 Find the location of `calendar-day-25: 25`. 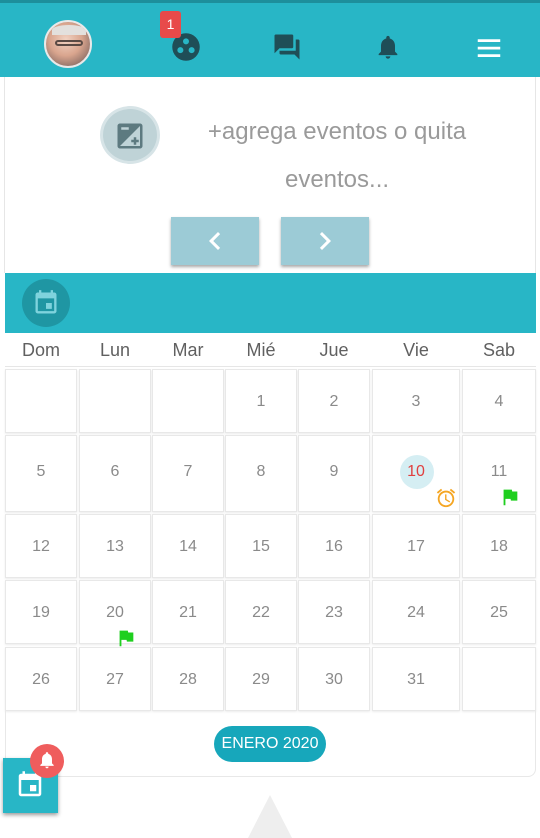

calendar-day-25: 25 is located at coordinates (499, 612).